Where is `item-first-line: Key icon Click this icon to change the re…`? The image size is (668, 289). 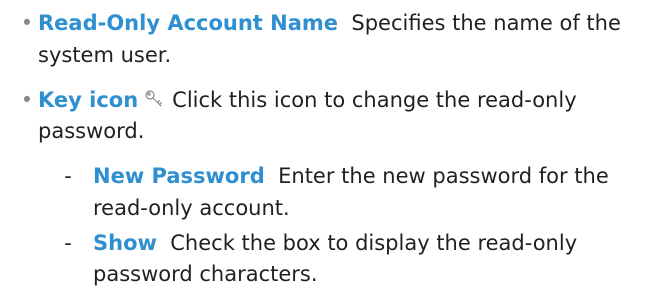 item-first-line: Key icon Click this icon to change the re… is located at coordinates (307, 100).